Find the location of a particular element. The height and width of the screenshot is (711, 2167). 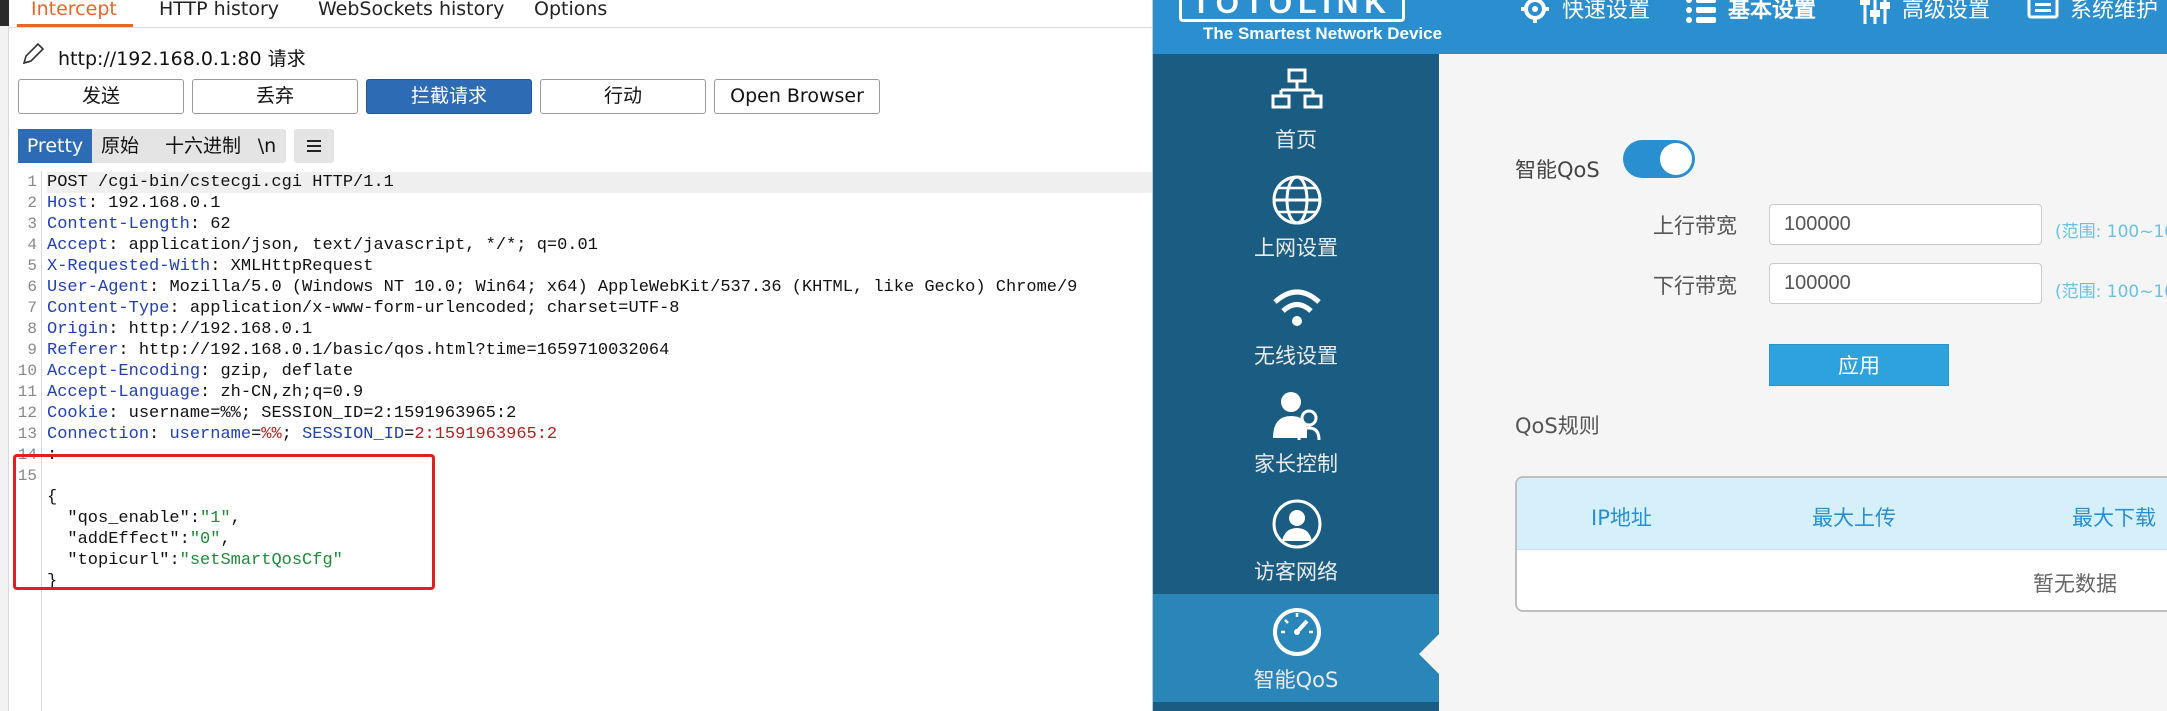

list-icon is located at coordinates (1701, 11).